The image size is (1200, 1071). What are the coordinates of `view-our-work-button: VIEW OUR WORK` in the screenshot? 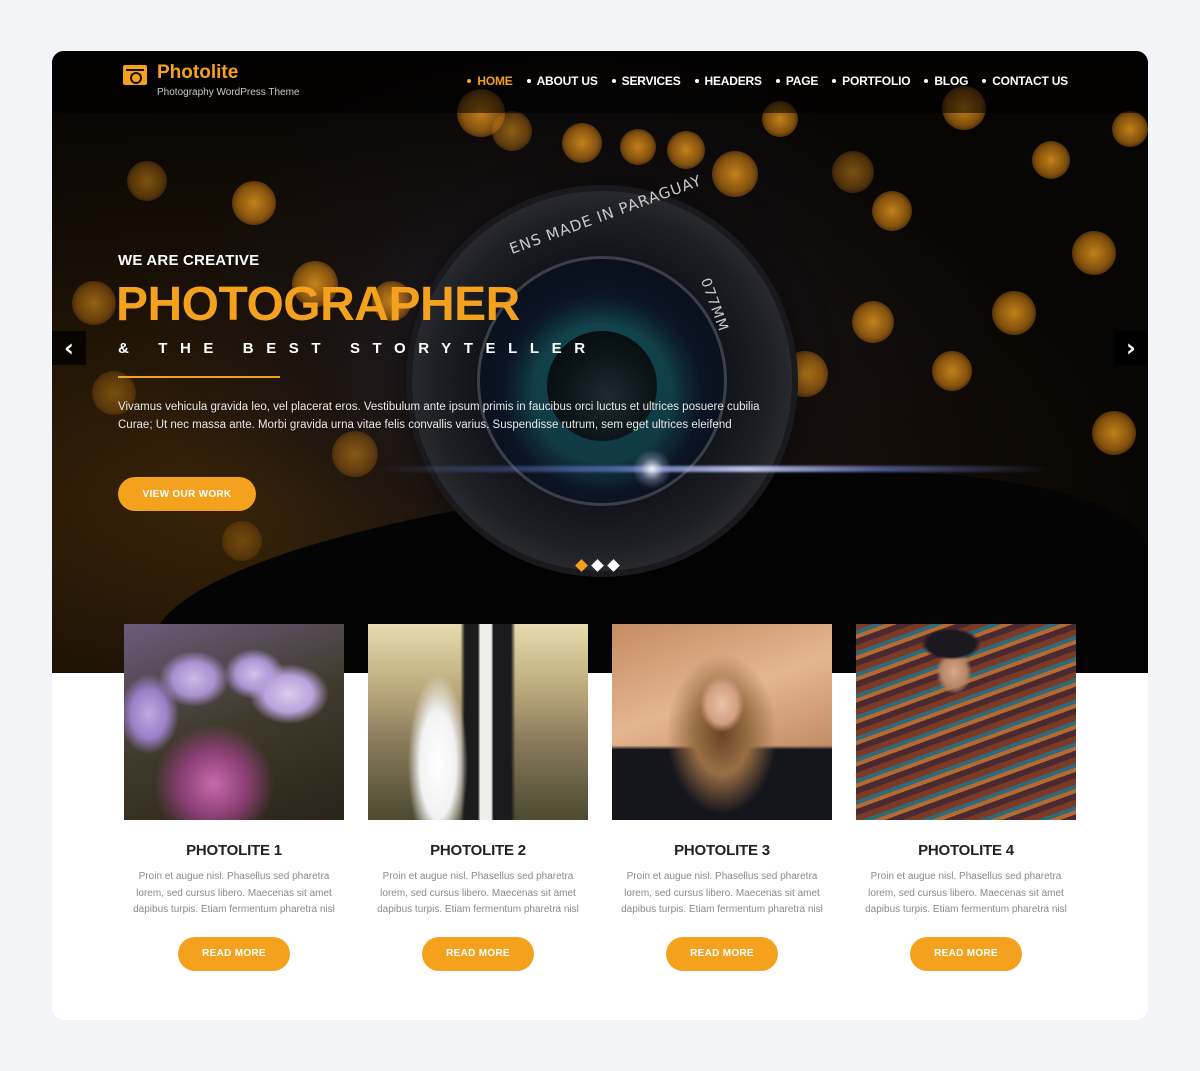 It's located at (187, 494).